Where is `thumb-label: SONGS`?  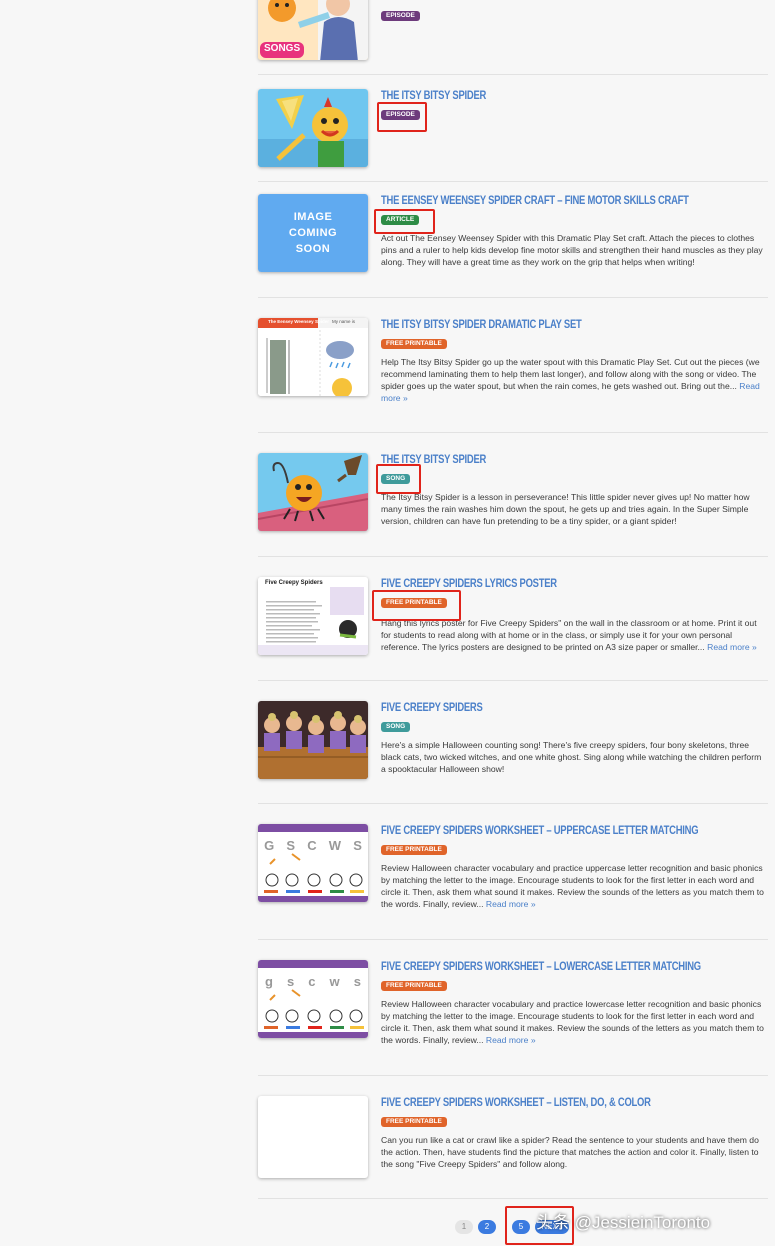
thumb-label: SONGS is located at coordinates (282, 48).